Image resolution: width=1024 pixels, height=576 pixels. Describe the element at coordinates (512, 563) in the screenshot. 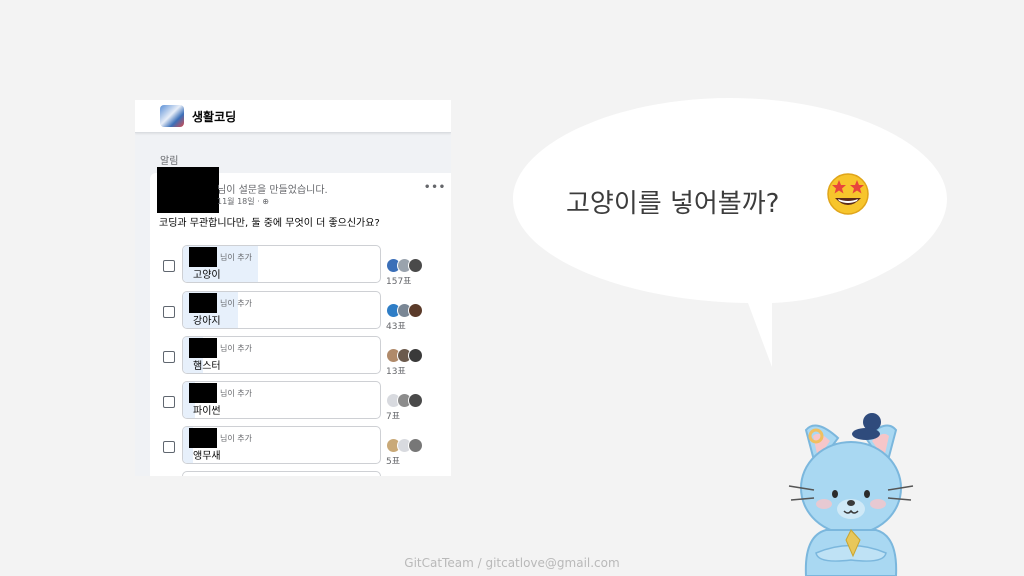

I see `footer-credit: GitCatTeam / gitcatlove@gmail.com` at that location.